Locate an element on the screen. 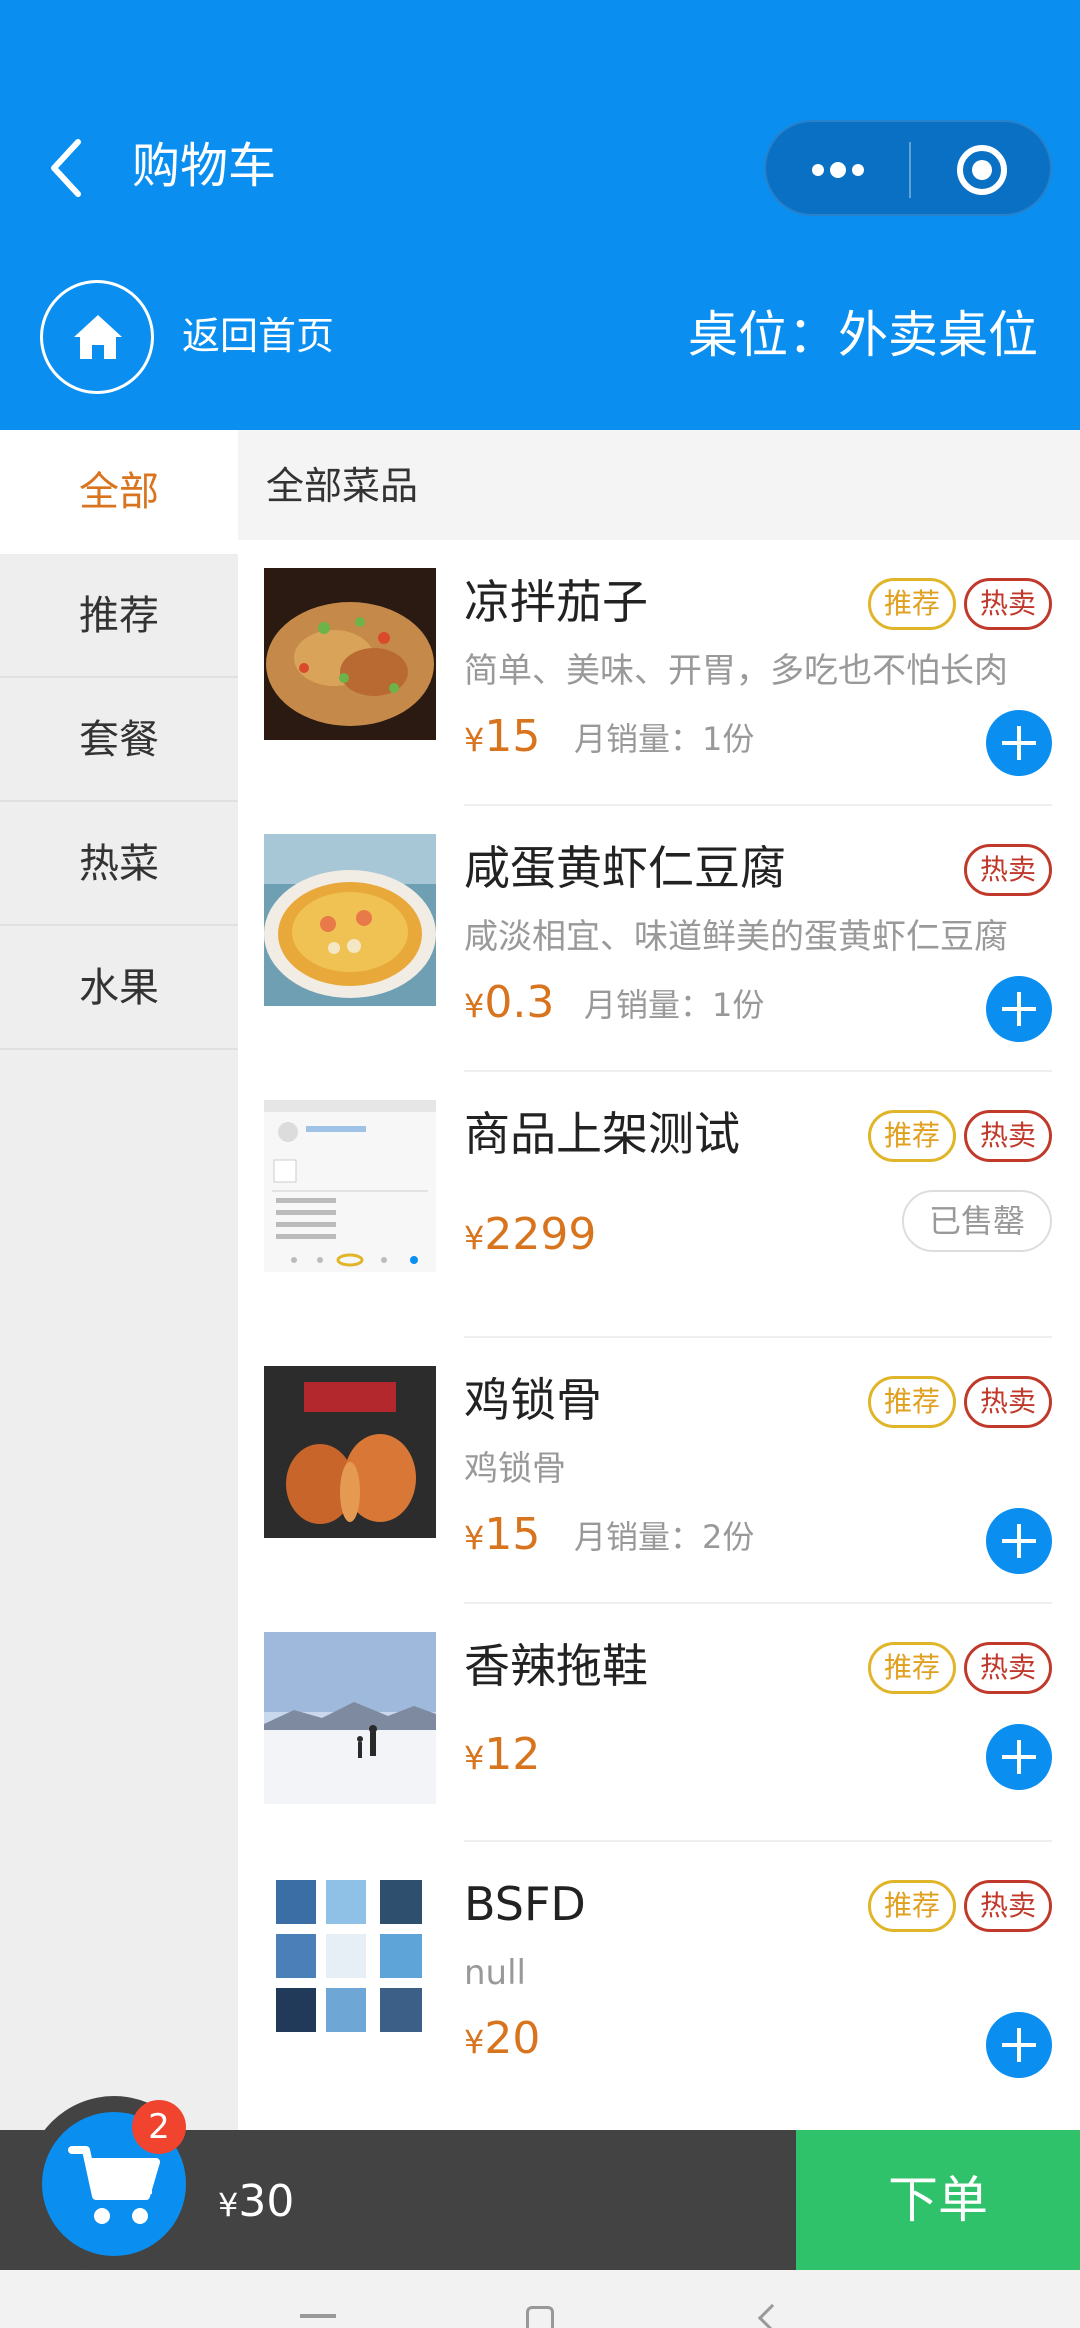 Image resolution: width=1080 pixels, height=2328 pixels. product-description: null is located at coordinates (495, 1973).